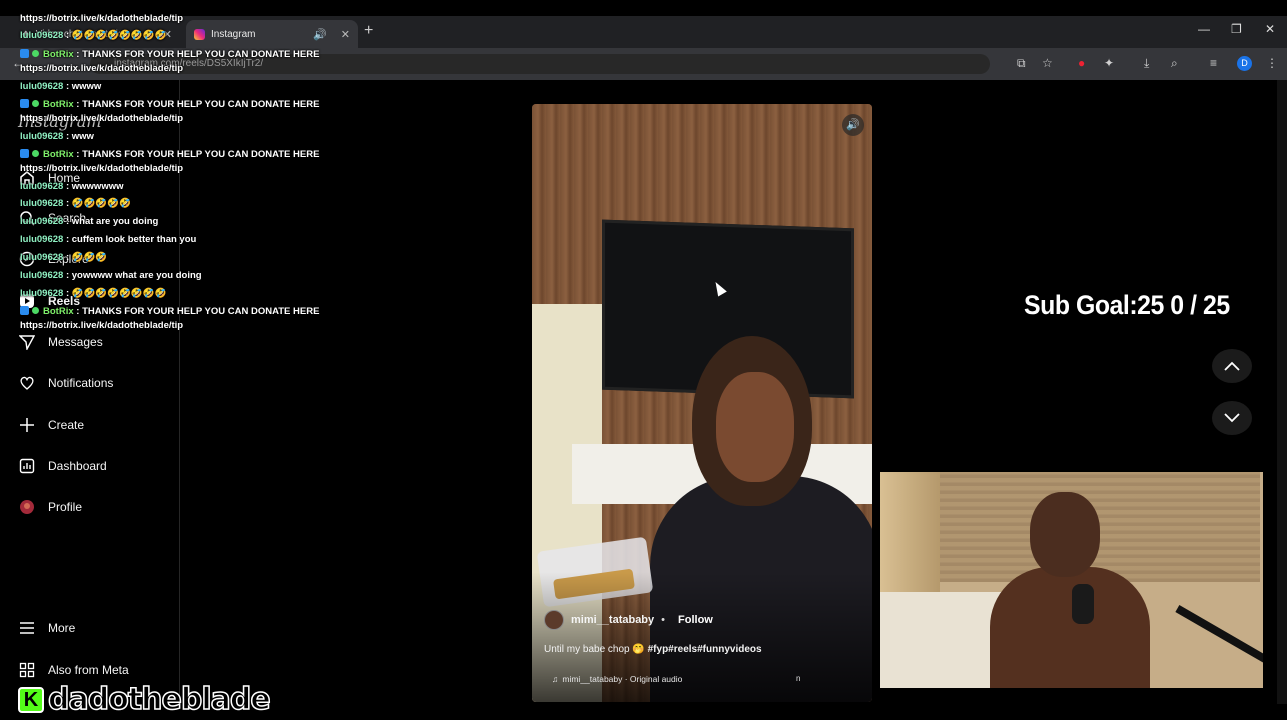 The image size is (1287, 720). I want to click on chat-message: lulu09628 : 🤣🤣🤣🤣🤣, so click(75, 203).